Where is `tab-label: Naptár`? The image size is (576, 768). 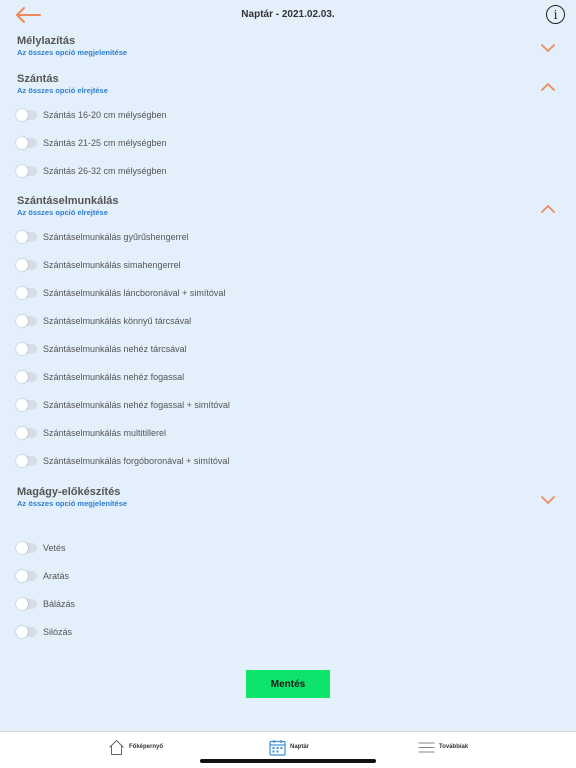
tab-label: Naptár is located at coordinates (300, 747).